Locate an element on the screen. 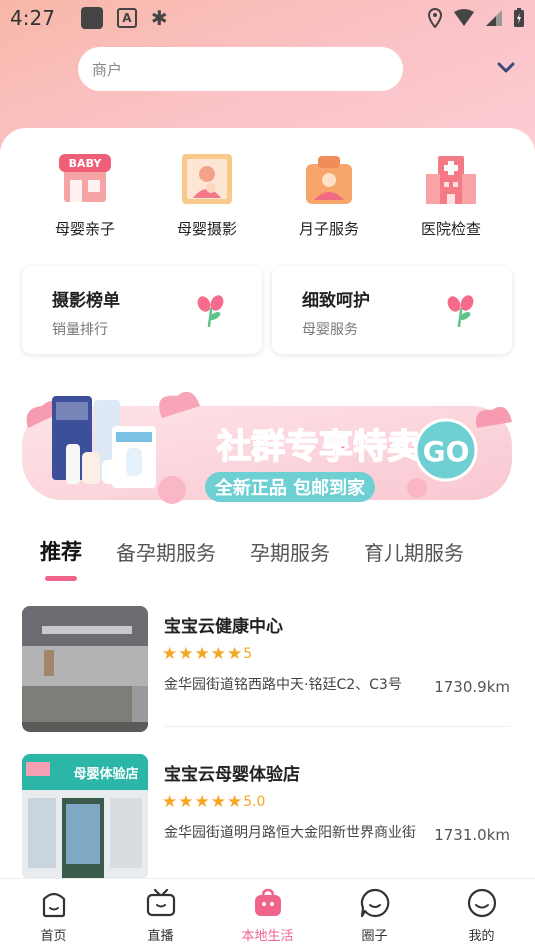  tab-parenting: 育儿期服务 is located at coordinates (414, 551).